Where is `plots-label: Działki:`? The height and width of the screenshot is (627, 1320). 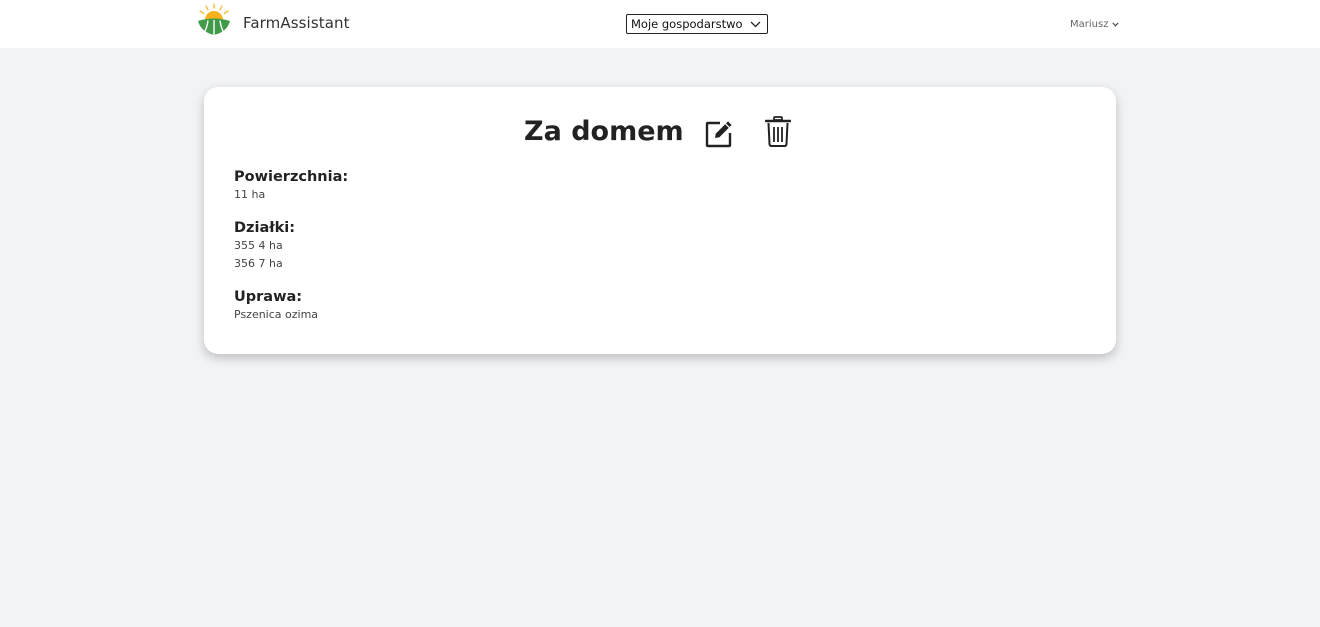
plots-label: Działki: is located at coordinates (265, 228).